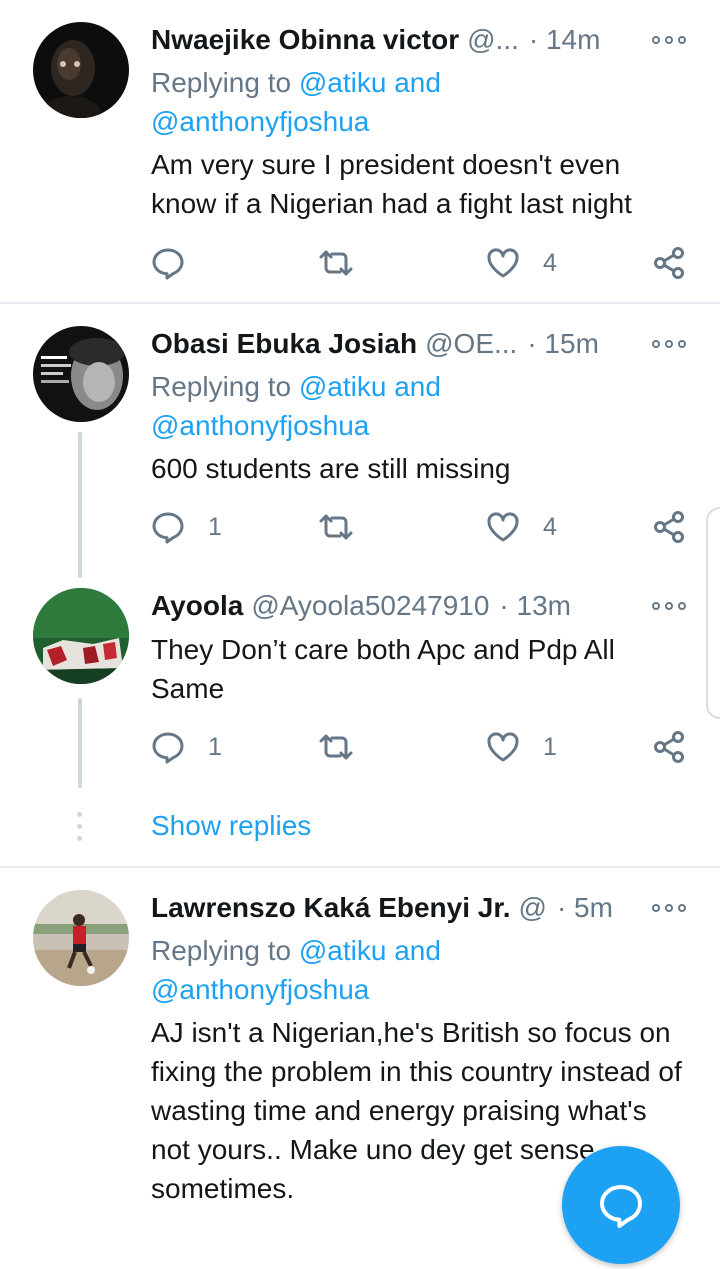 The image size is (720, 1269). I want to click on reply-button, so click(179, 263).